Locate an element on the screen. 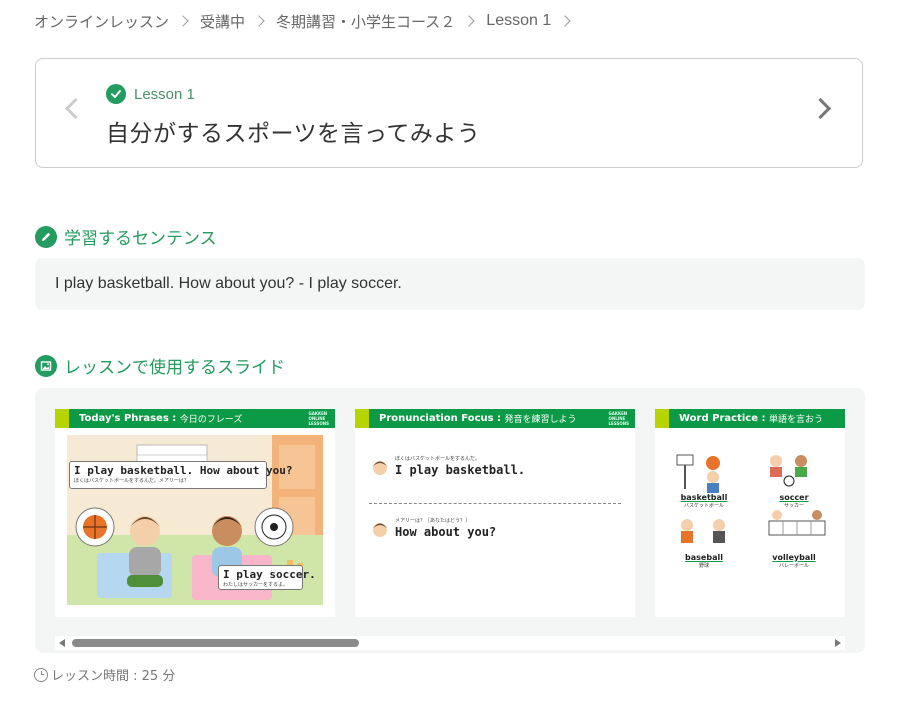  word-basketball: basketball バスケットボール is located at coordinates (704, 501).